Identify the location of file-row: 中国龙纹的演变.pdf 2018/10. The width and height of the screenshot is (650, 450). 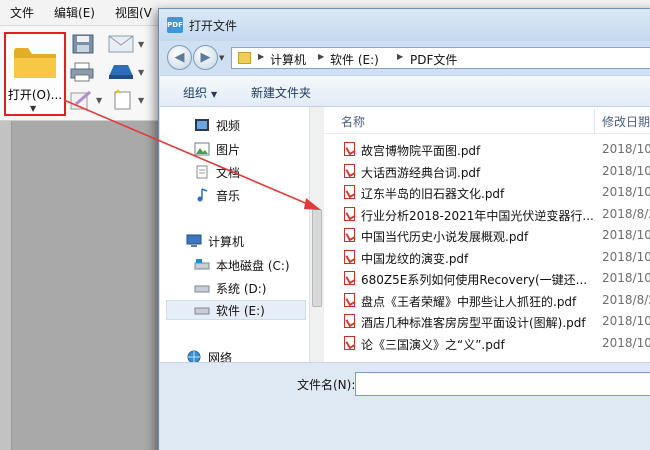
(496, 257).